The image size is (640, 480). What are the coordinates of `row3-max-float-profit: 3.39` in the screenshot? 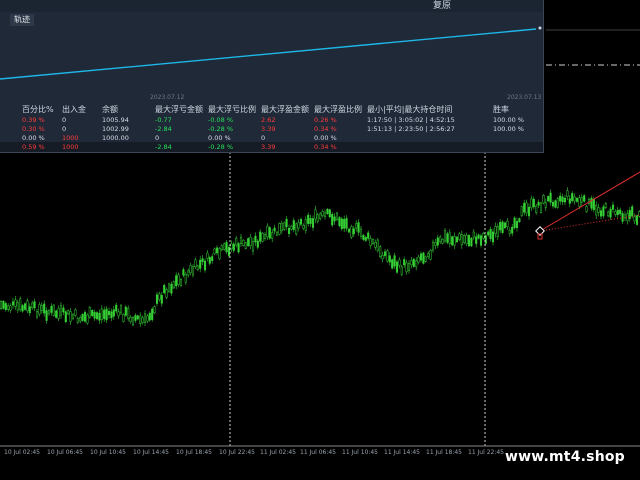 It's located at (268, 147).